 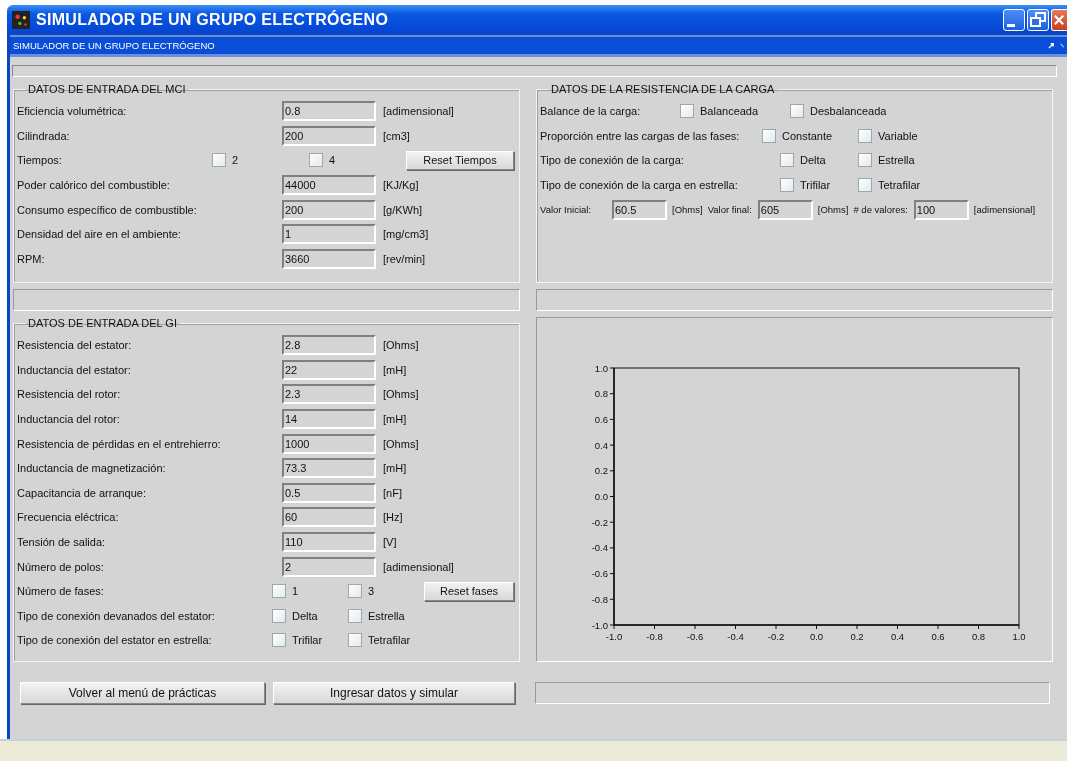 I want to click on input-field: 1000, so click(x=329, y=443).